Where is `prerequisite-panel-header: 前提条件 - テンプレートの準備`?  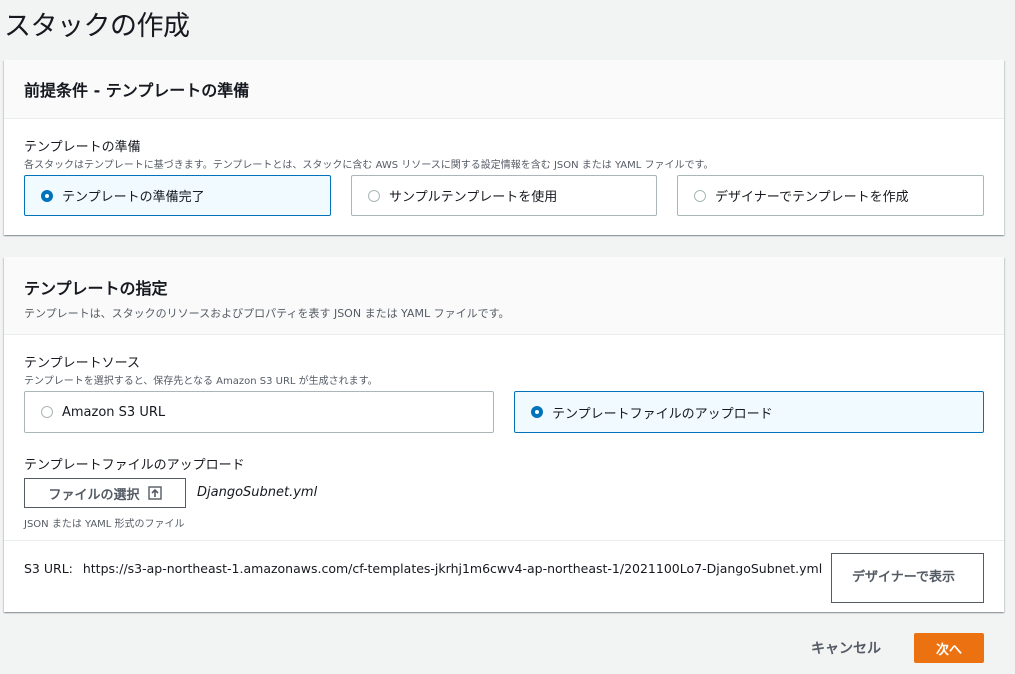
prerequisite-panel-header: 前提条件 - テンプレートの準備 is located at coordinates (504, 89).